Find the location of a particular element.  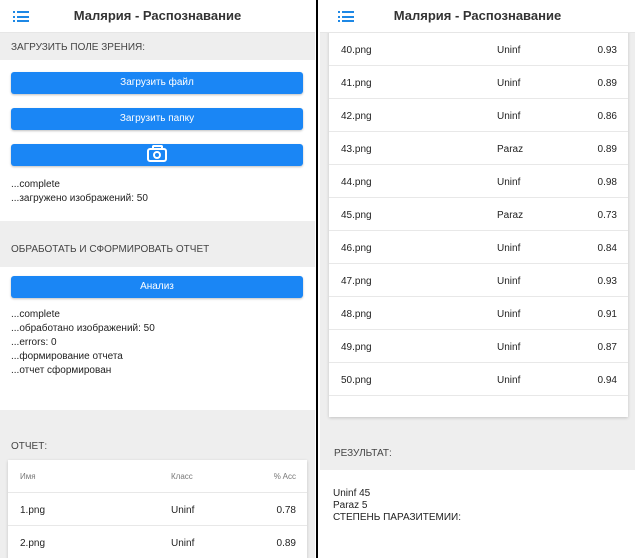

cell-name: 41.png is located at coordinates (356, 83).